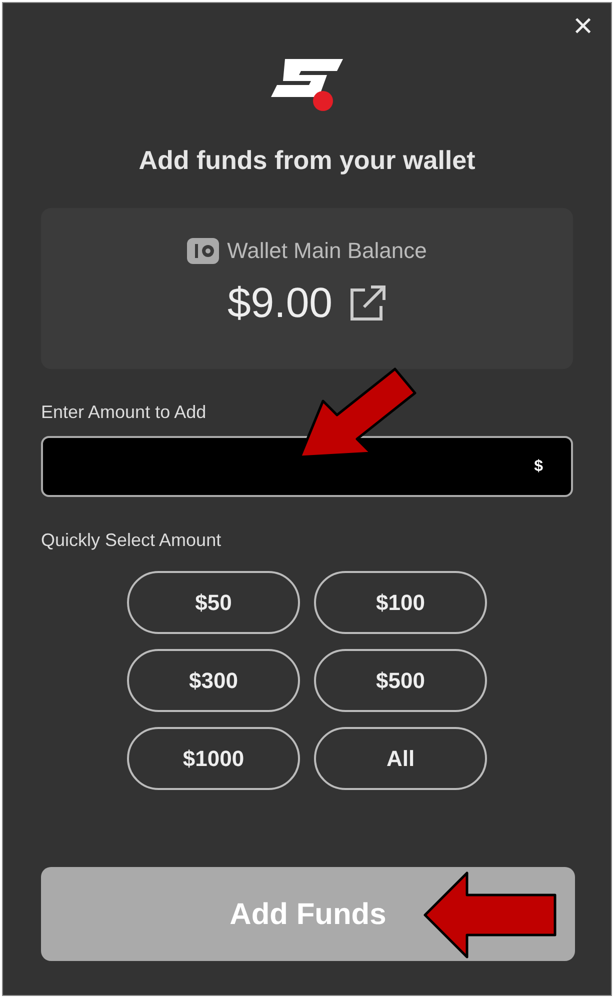 The image size is (614, 998). I want to click on dialog-title: Add funds from your wallet, so click(307, 160).